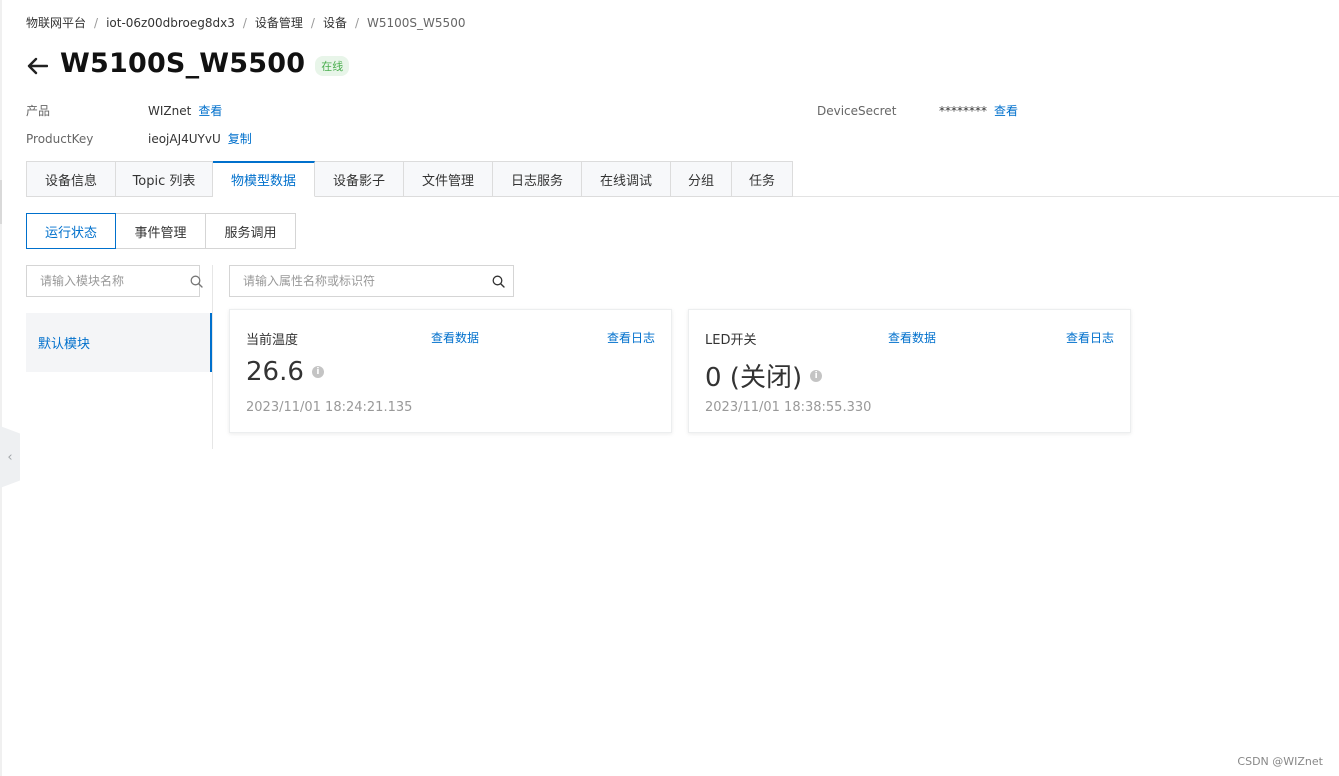 The image size is (1339, 776). Describe the element at coordinates (416, 22) in the screenshot. I see `breadcrumb-current: W5100S_W5500` at that location.